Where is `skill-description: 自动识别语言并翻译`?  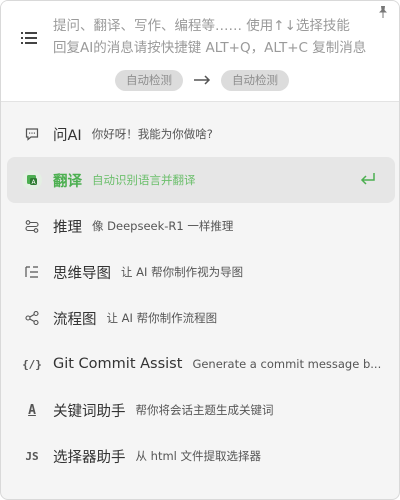
skill-description: 自动识别语言并翻译 is located at coordinates (144, 180).